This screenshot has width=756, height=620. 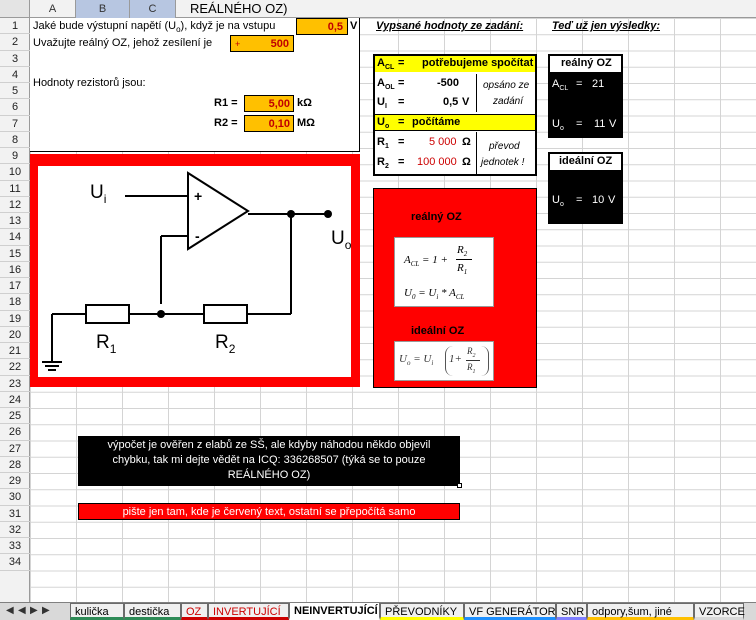 What do you see at coordinates (15, 254) in the screenshot?
I see `row-header-15: 15` at bounding box center [15, 254].